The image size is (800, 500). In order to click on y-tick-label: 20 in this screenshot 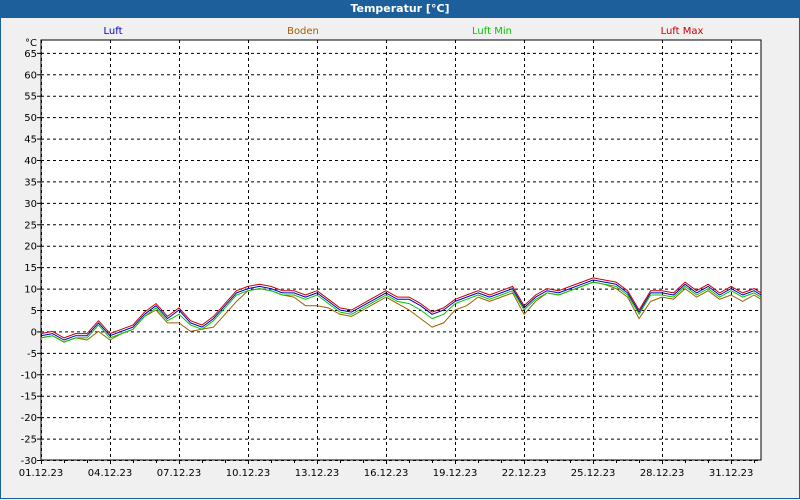, I will do `click(30, 247)`.